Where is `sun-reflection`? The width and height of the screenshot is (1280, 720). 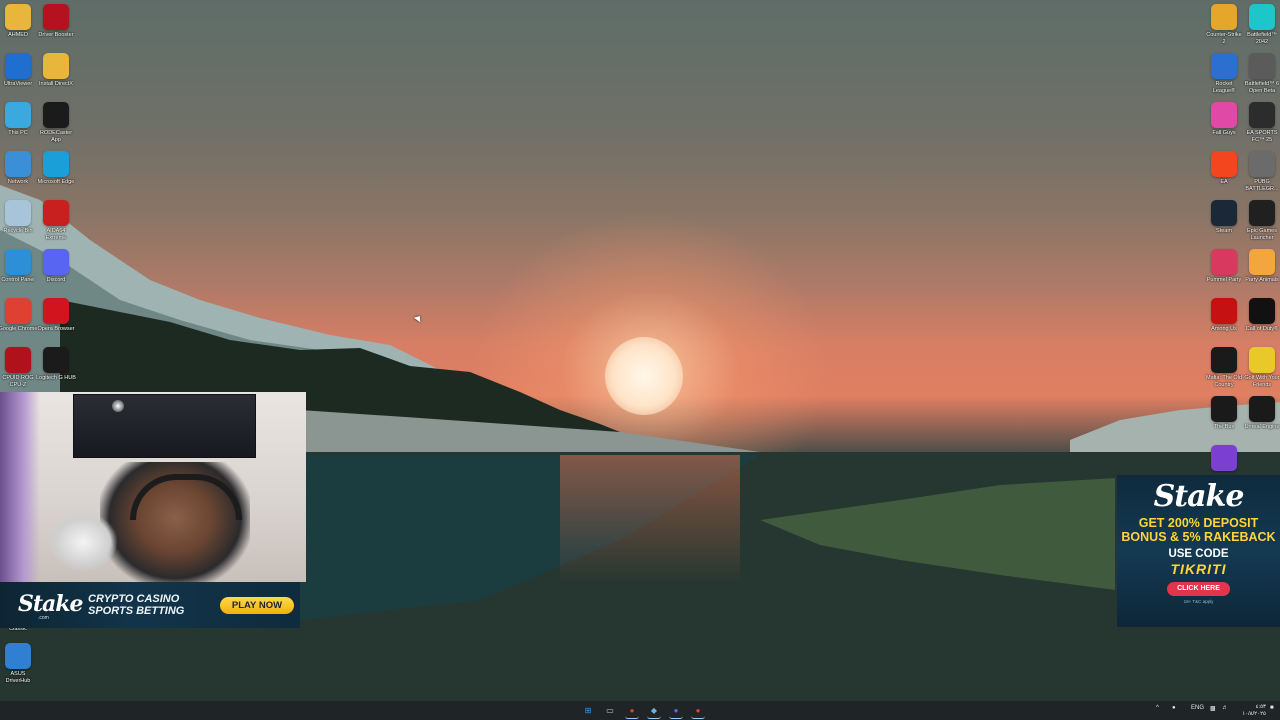 sun-reflection is located at coordinates (650, 520).